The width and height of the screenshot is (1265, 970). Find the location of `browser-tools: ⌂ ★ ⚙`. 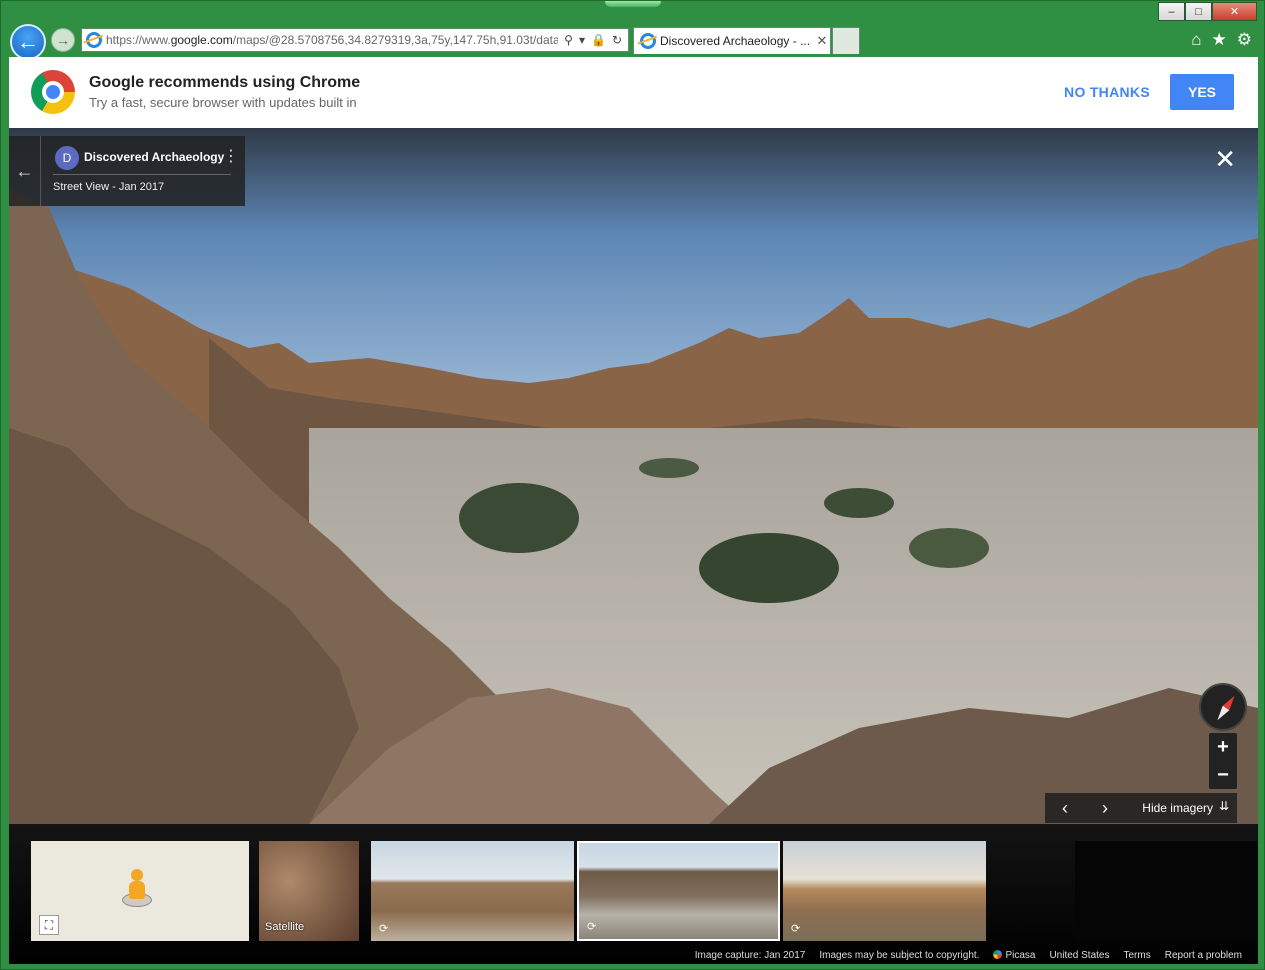

browser-tools: ⌂ ★ ⚙ is located at coordinates (1221, 40).